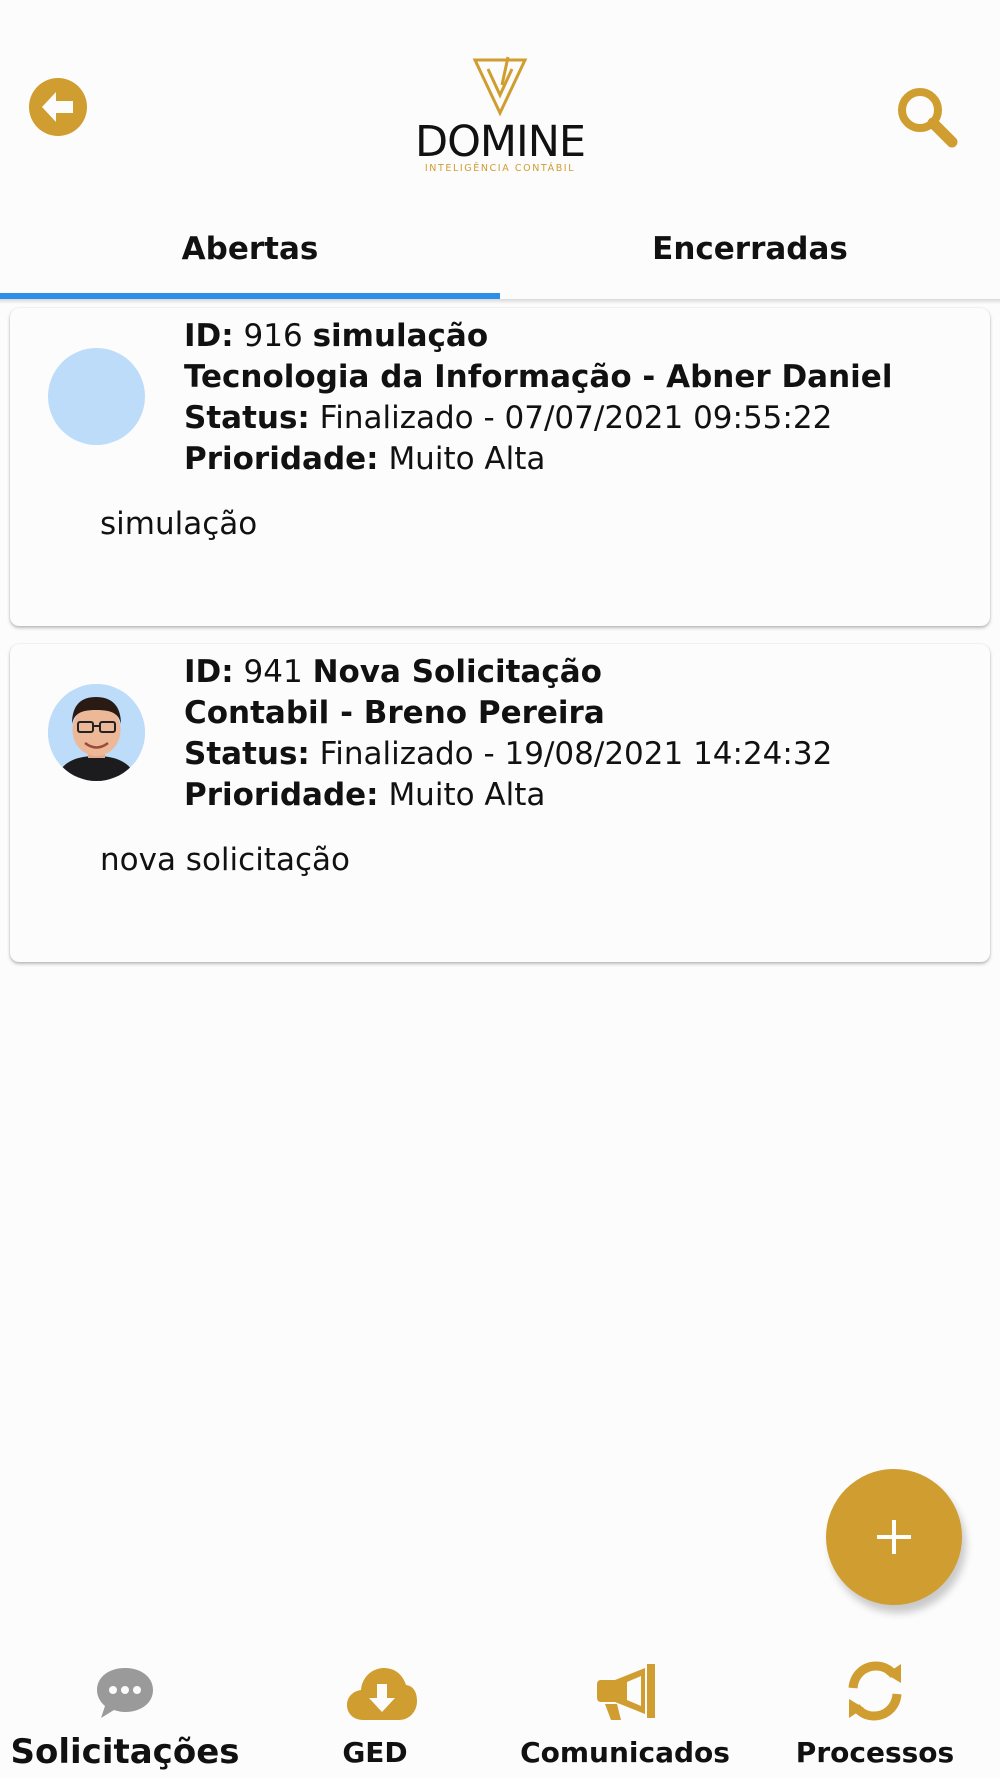  I want to click on plus-icon, so click(894, 1537).